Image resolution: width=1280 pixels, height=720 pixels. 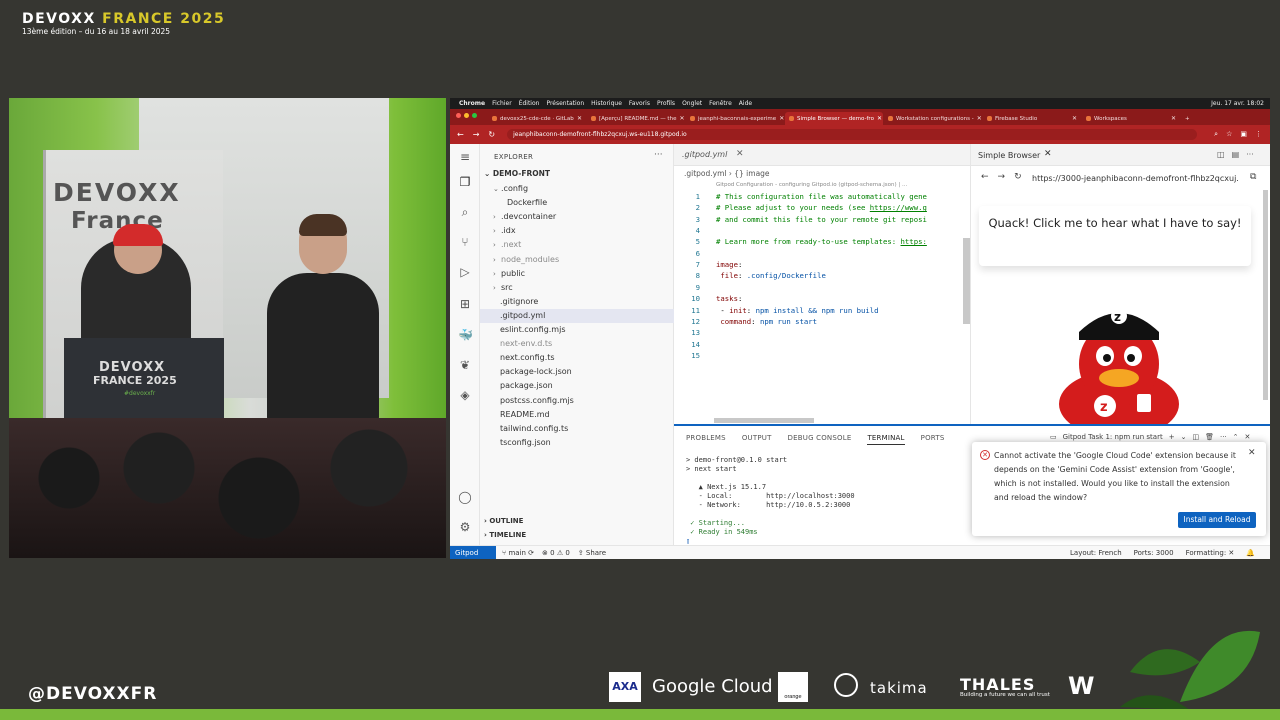 I want to click on tree-item: ⌄ .config, so click(x=577, y=189).